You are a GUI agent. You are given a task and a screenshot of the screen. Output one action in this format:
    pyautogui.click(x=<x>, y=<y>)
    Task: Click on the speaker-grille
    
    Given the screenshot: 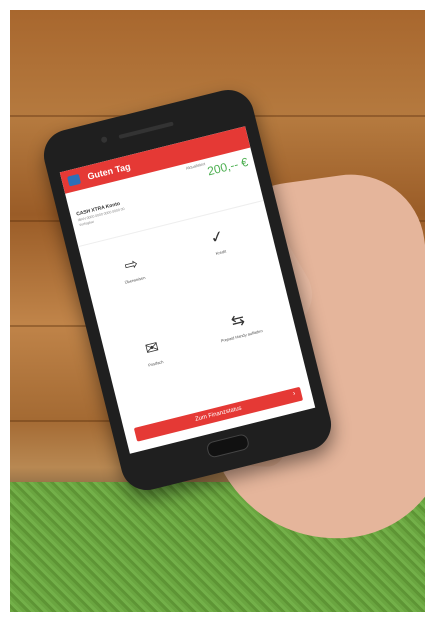 What is the action you would take?
    pyautogui.click(x=146, y=130)
    